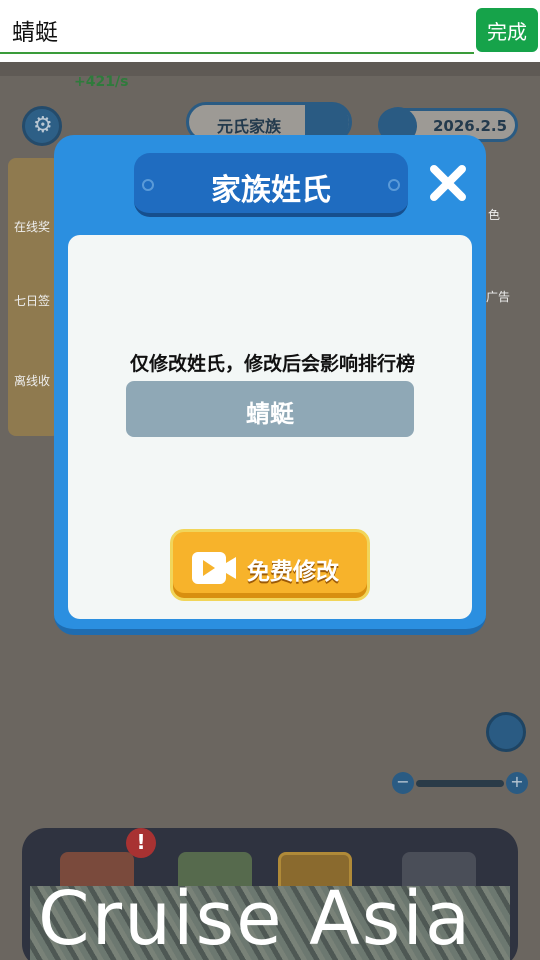  Describe the element at coordinates (470, 126) in the screenshot. I see `game-date: 2026.2.5` at that location.